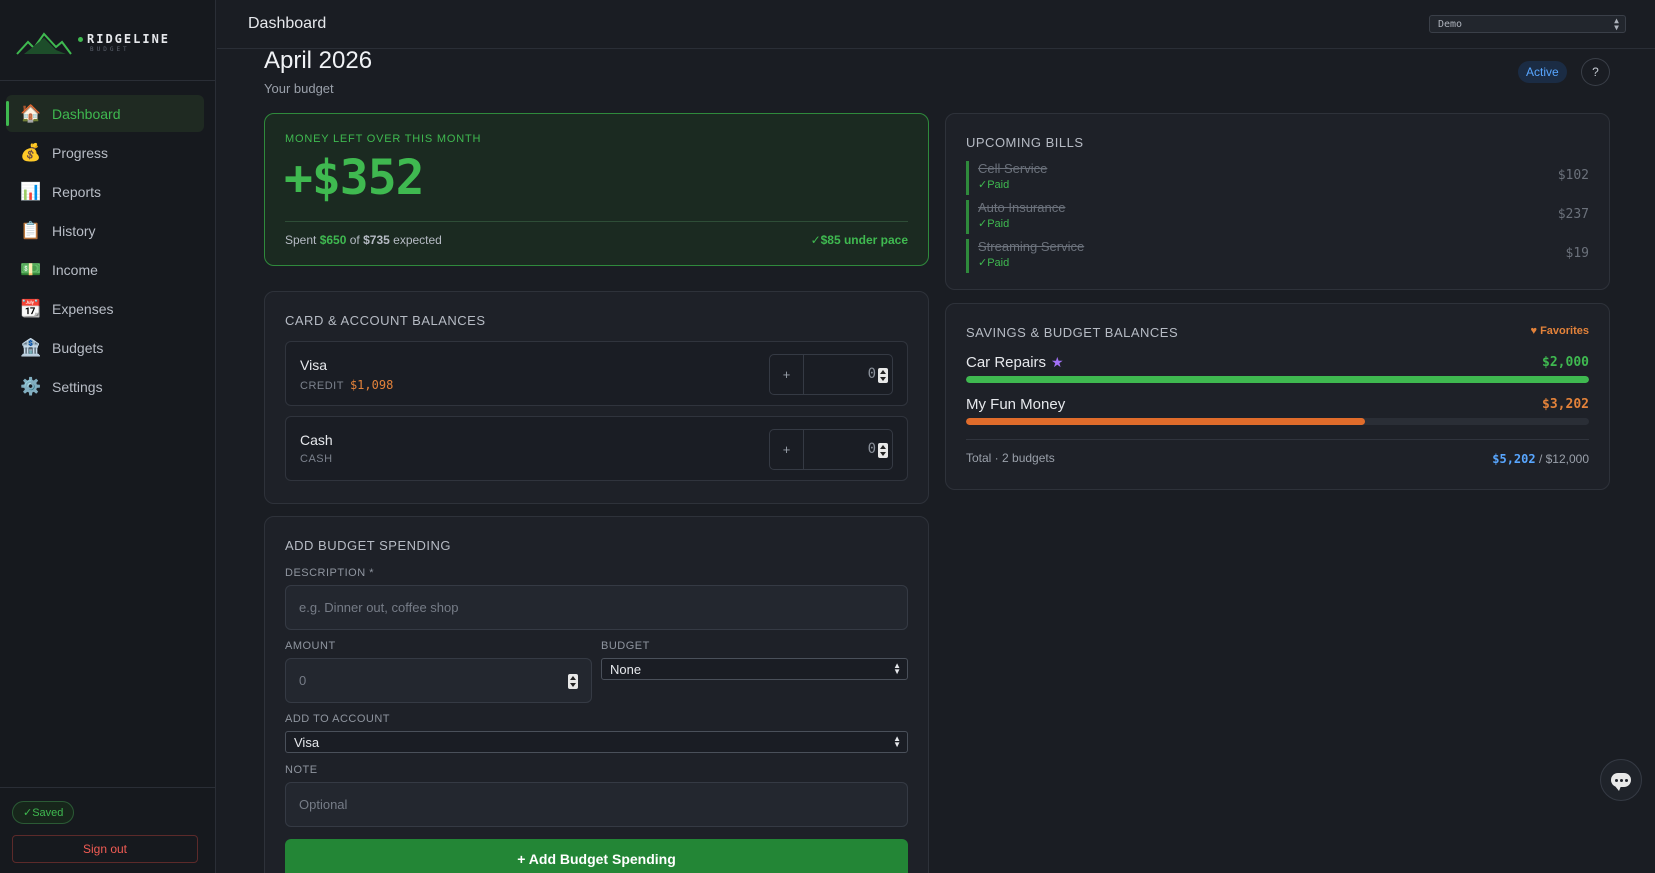 The image size is (1655, 873). I want to click on sidebar-item-history: 📋 History, so click(105, 230).